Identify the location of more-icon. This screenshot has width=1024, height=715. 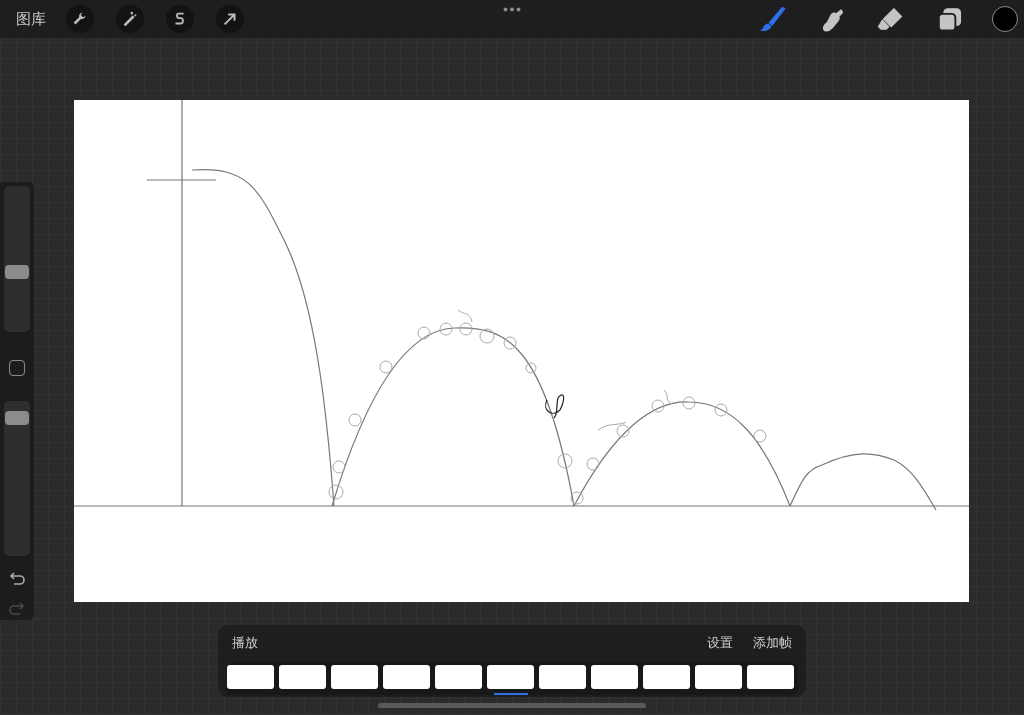
(512, 9).